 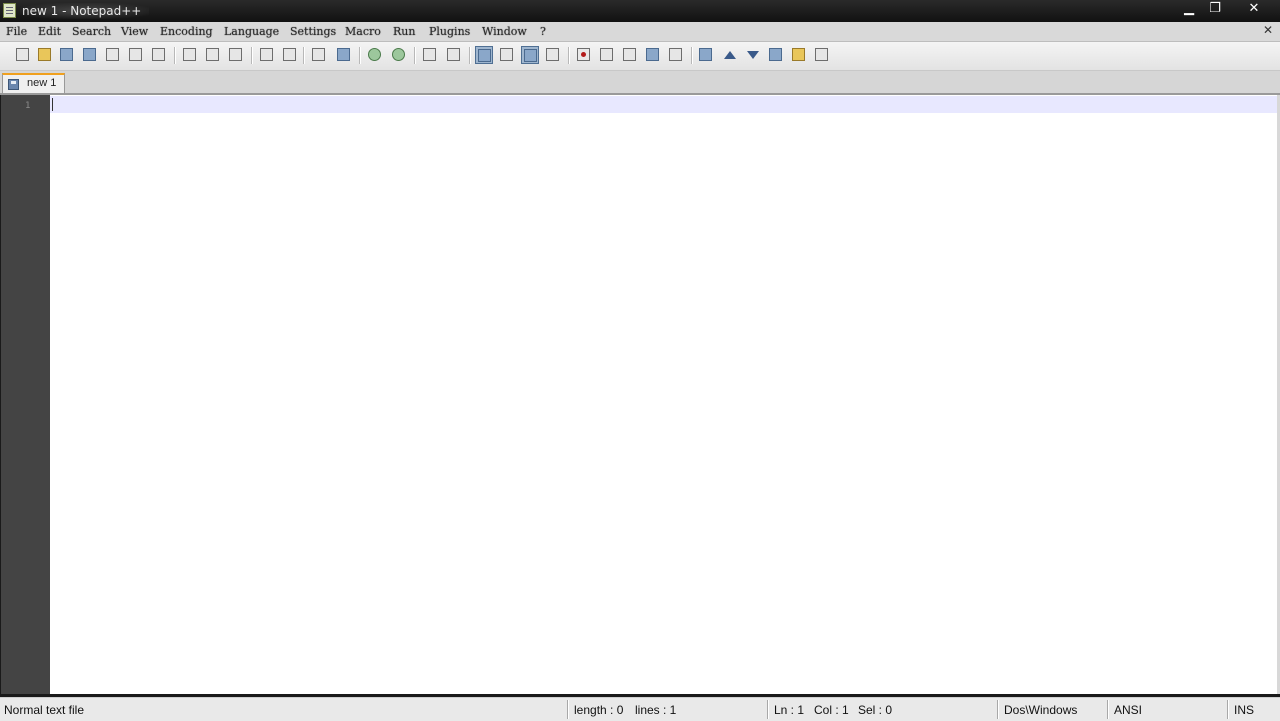 I want to click on folder-icon, so click(x=799, y=55).